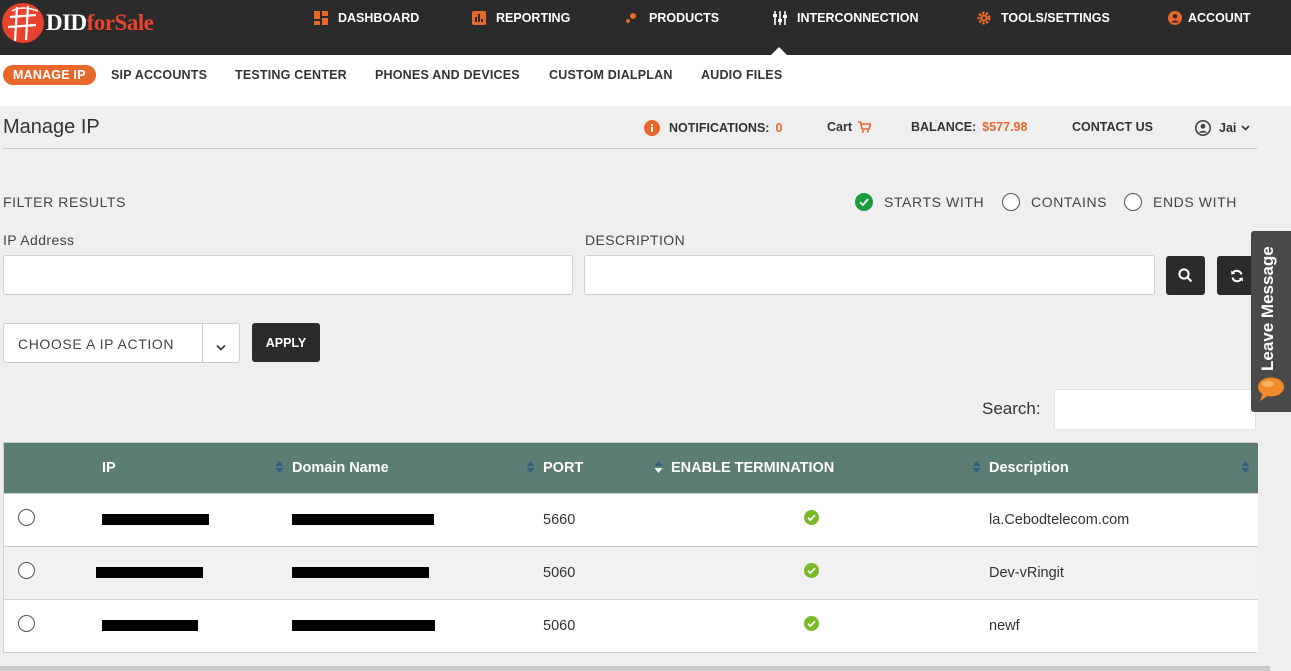  I want to click on description-cell: newf, so click(1004, 625).